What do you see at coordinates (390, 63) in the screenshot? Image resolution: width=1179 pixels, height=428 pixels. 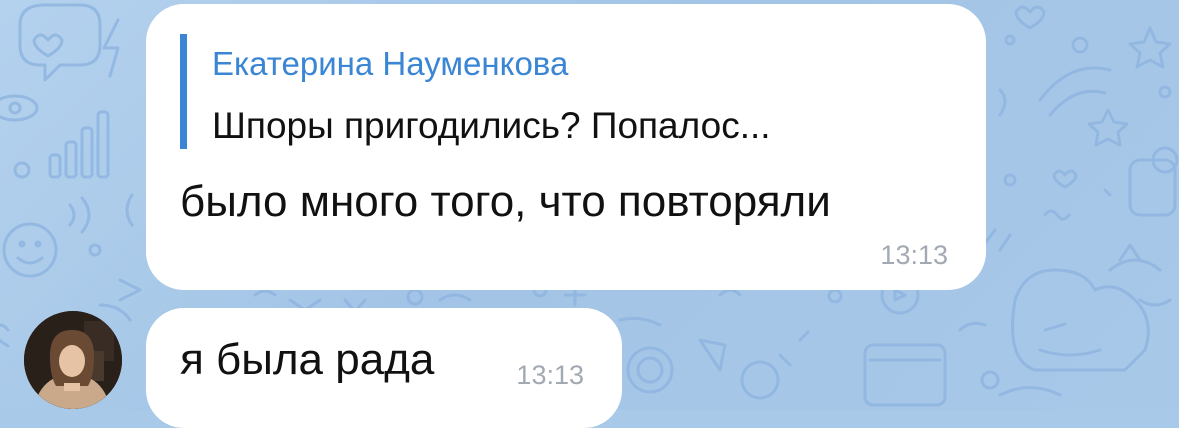 I see `reply-author: Екатерина Науменкова` at bounding box center [390, 63].